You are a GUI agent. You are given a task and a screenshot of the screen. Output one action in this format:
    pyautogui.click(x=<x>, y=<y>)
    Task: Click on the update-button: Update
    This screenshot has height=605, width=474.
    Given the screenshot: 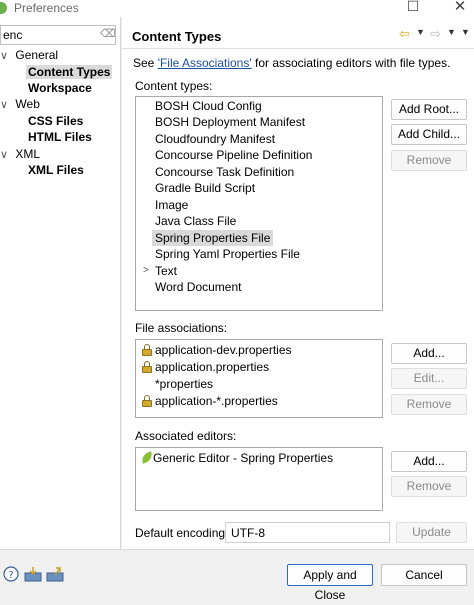 What is the action you would take?
    pyautogui.click(x=431, y=532)
    